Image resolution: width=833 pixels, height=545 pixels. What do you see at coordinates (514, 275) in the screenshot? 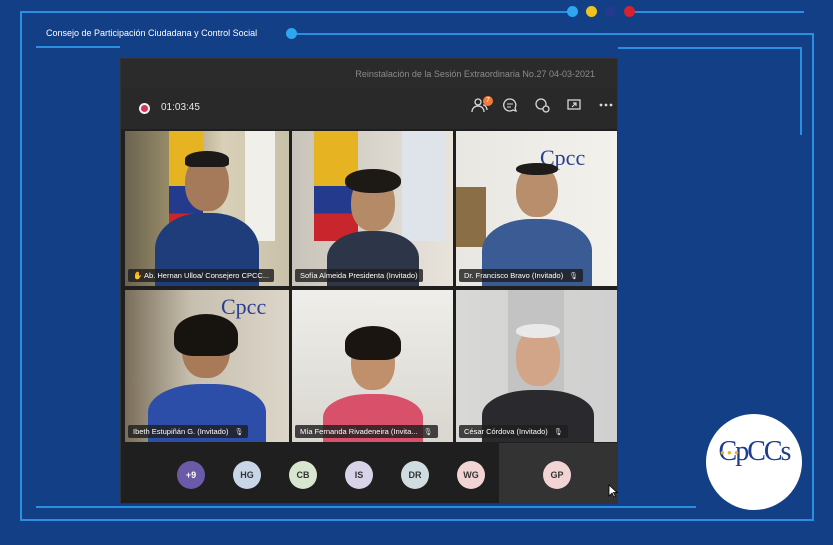
I see `participant-name: Dr. Francisco Bravo (Invitado)` at bounding box center [514, 275].